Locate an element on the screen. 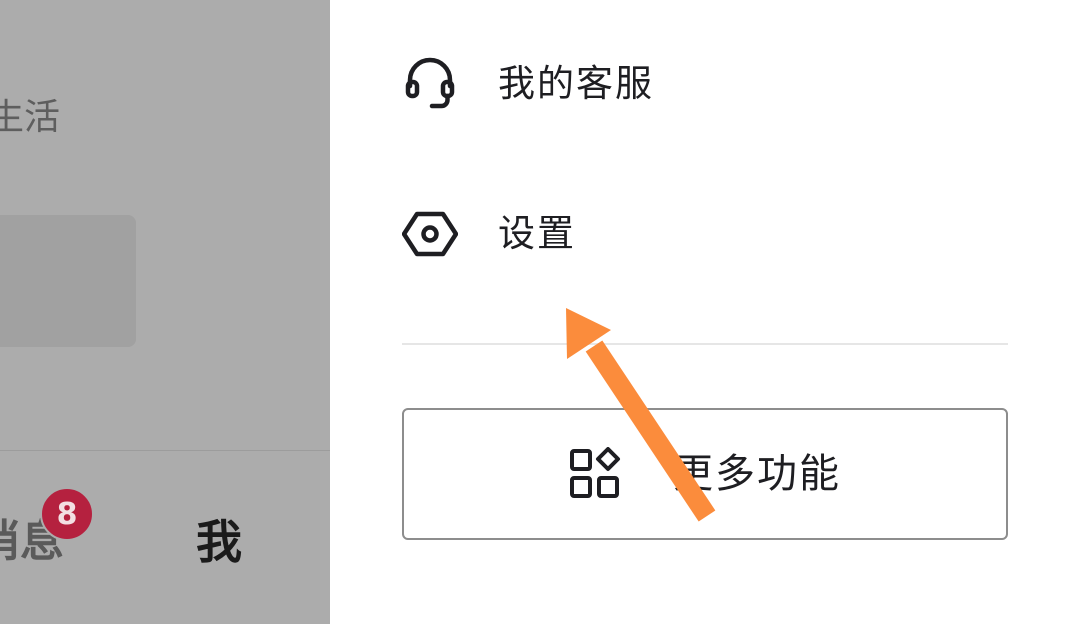 This screenshot has width=1080, height=624. background-partial-text: 生活 is located at coordinates (30, 117).